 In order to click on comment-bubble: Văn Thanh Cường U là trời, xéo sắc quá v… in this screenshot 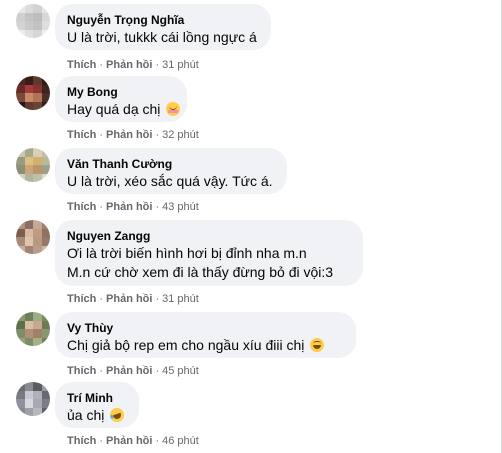, I will do `click(171, 171)`.